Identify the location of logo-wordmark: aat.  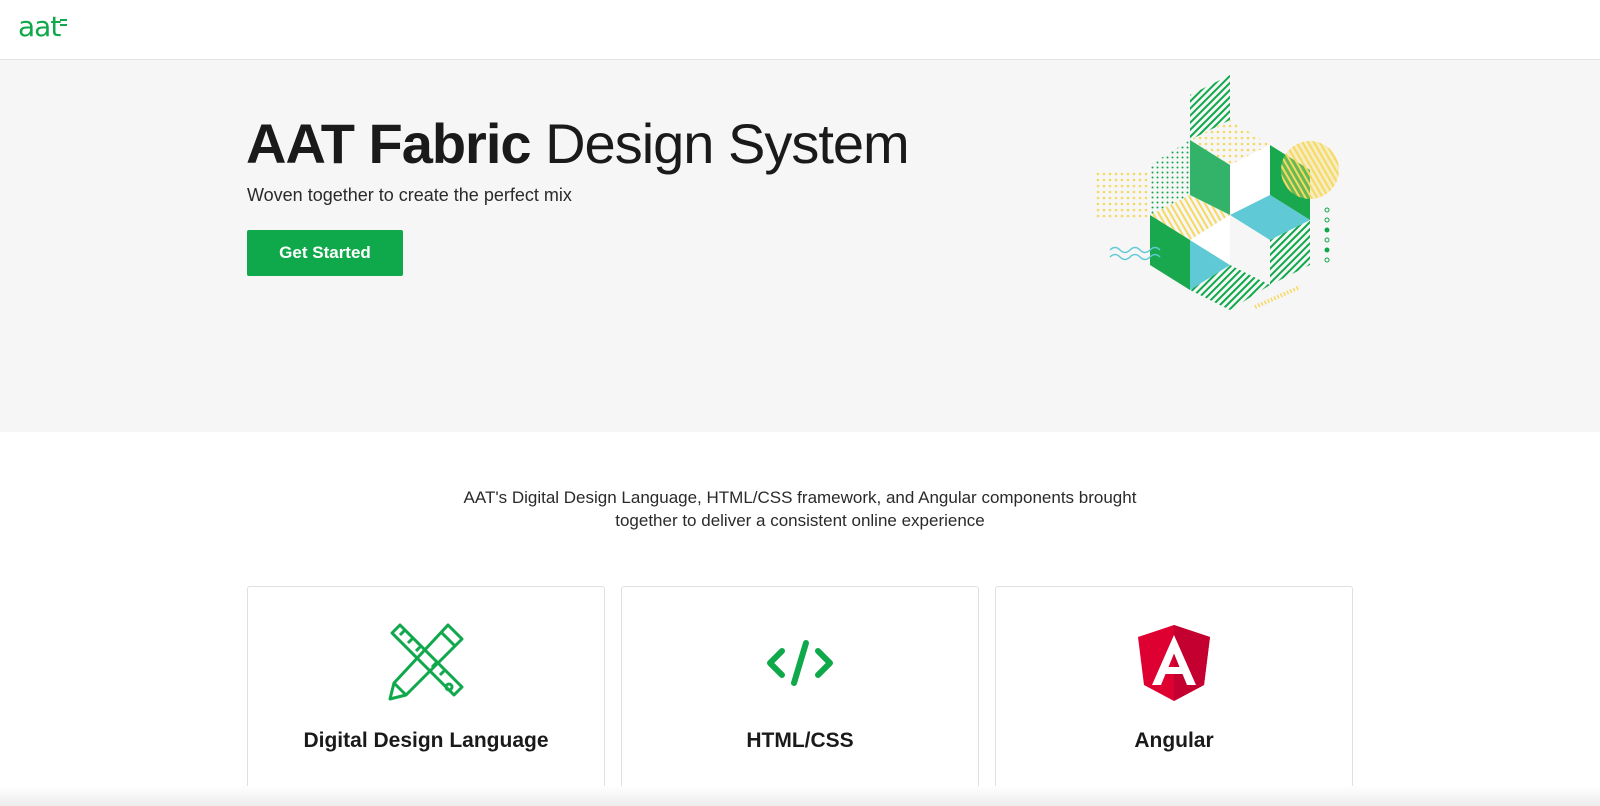
(39, 26).